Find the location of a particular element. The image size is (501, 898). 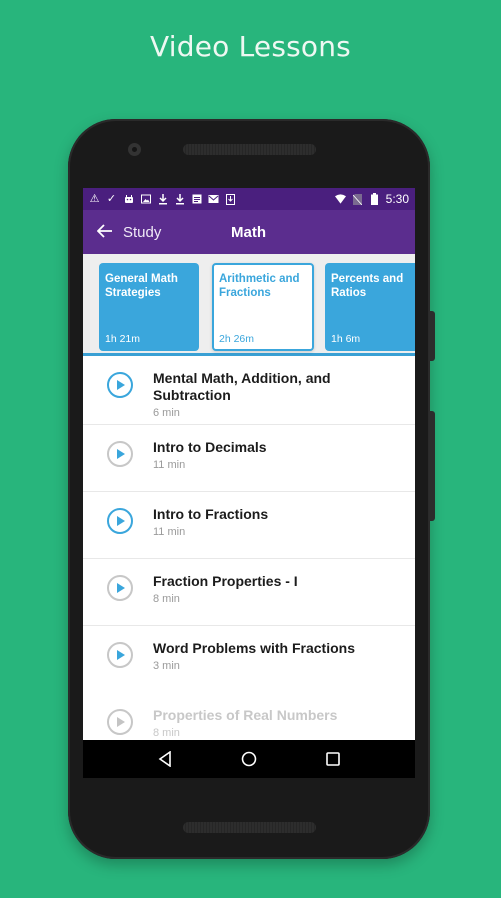

power-button is located at coordinates (432, 336).